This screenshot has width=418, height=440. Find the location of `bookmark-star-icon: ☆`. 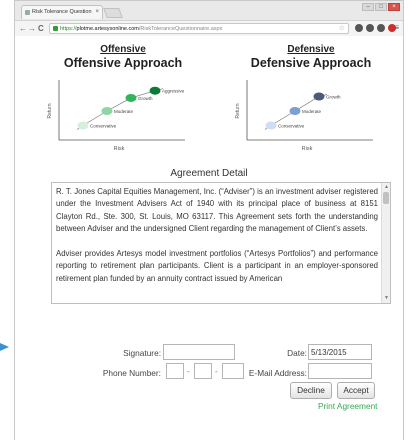

bookmark-star-icon: ☆ is located at coordinates (342, 28).